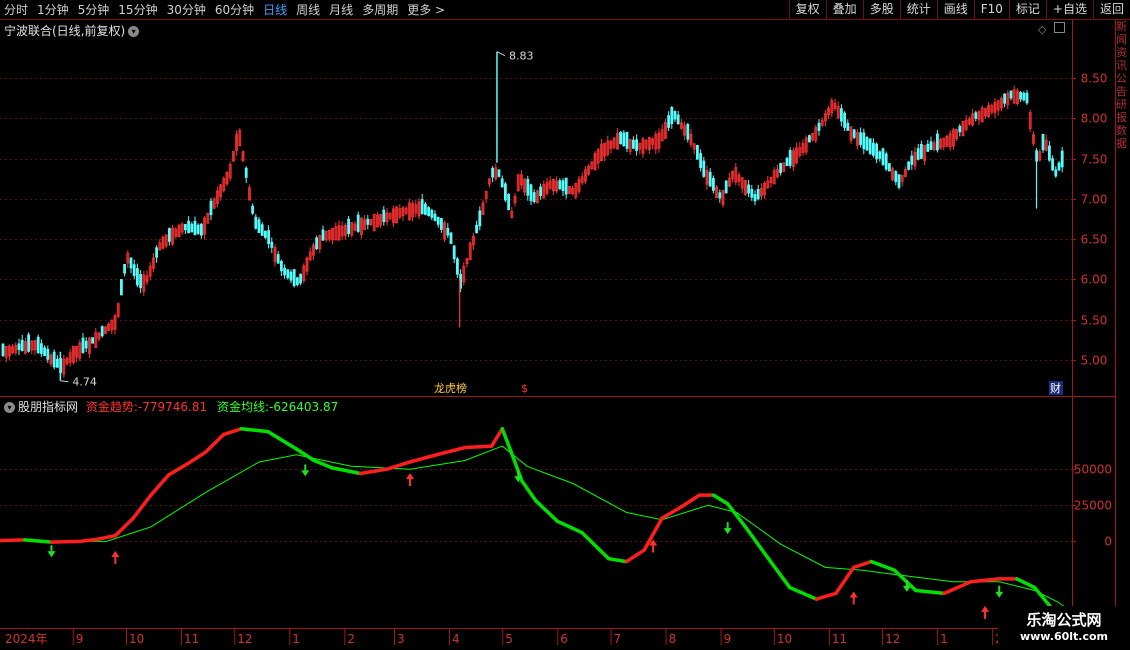 This screenshot has width=1130, height=650. What do you see at coordinates (728, 639) in the screenshot?
I see `x-tick-label-13: 9` at bounding box center [728, 639].